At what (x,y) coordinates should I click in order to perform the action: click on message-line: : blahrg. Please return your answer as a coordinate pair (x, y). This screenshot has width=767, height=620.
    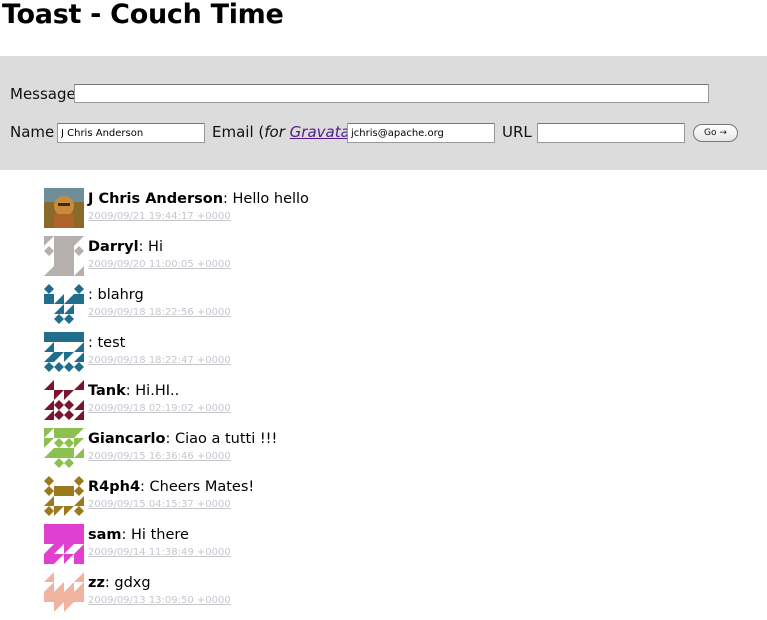
    Looking at the image, I should click on (116, 295).